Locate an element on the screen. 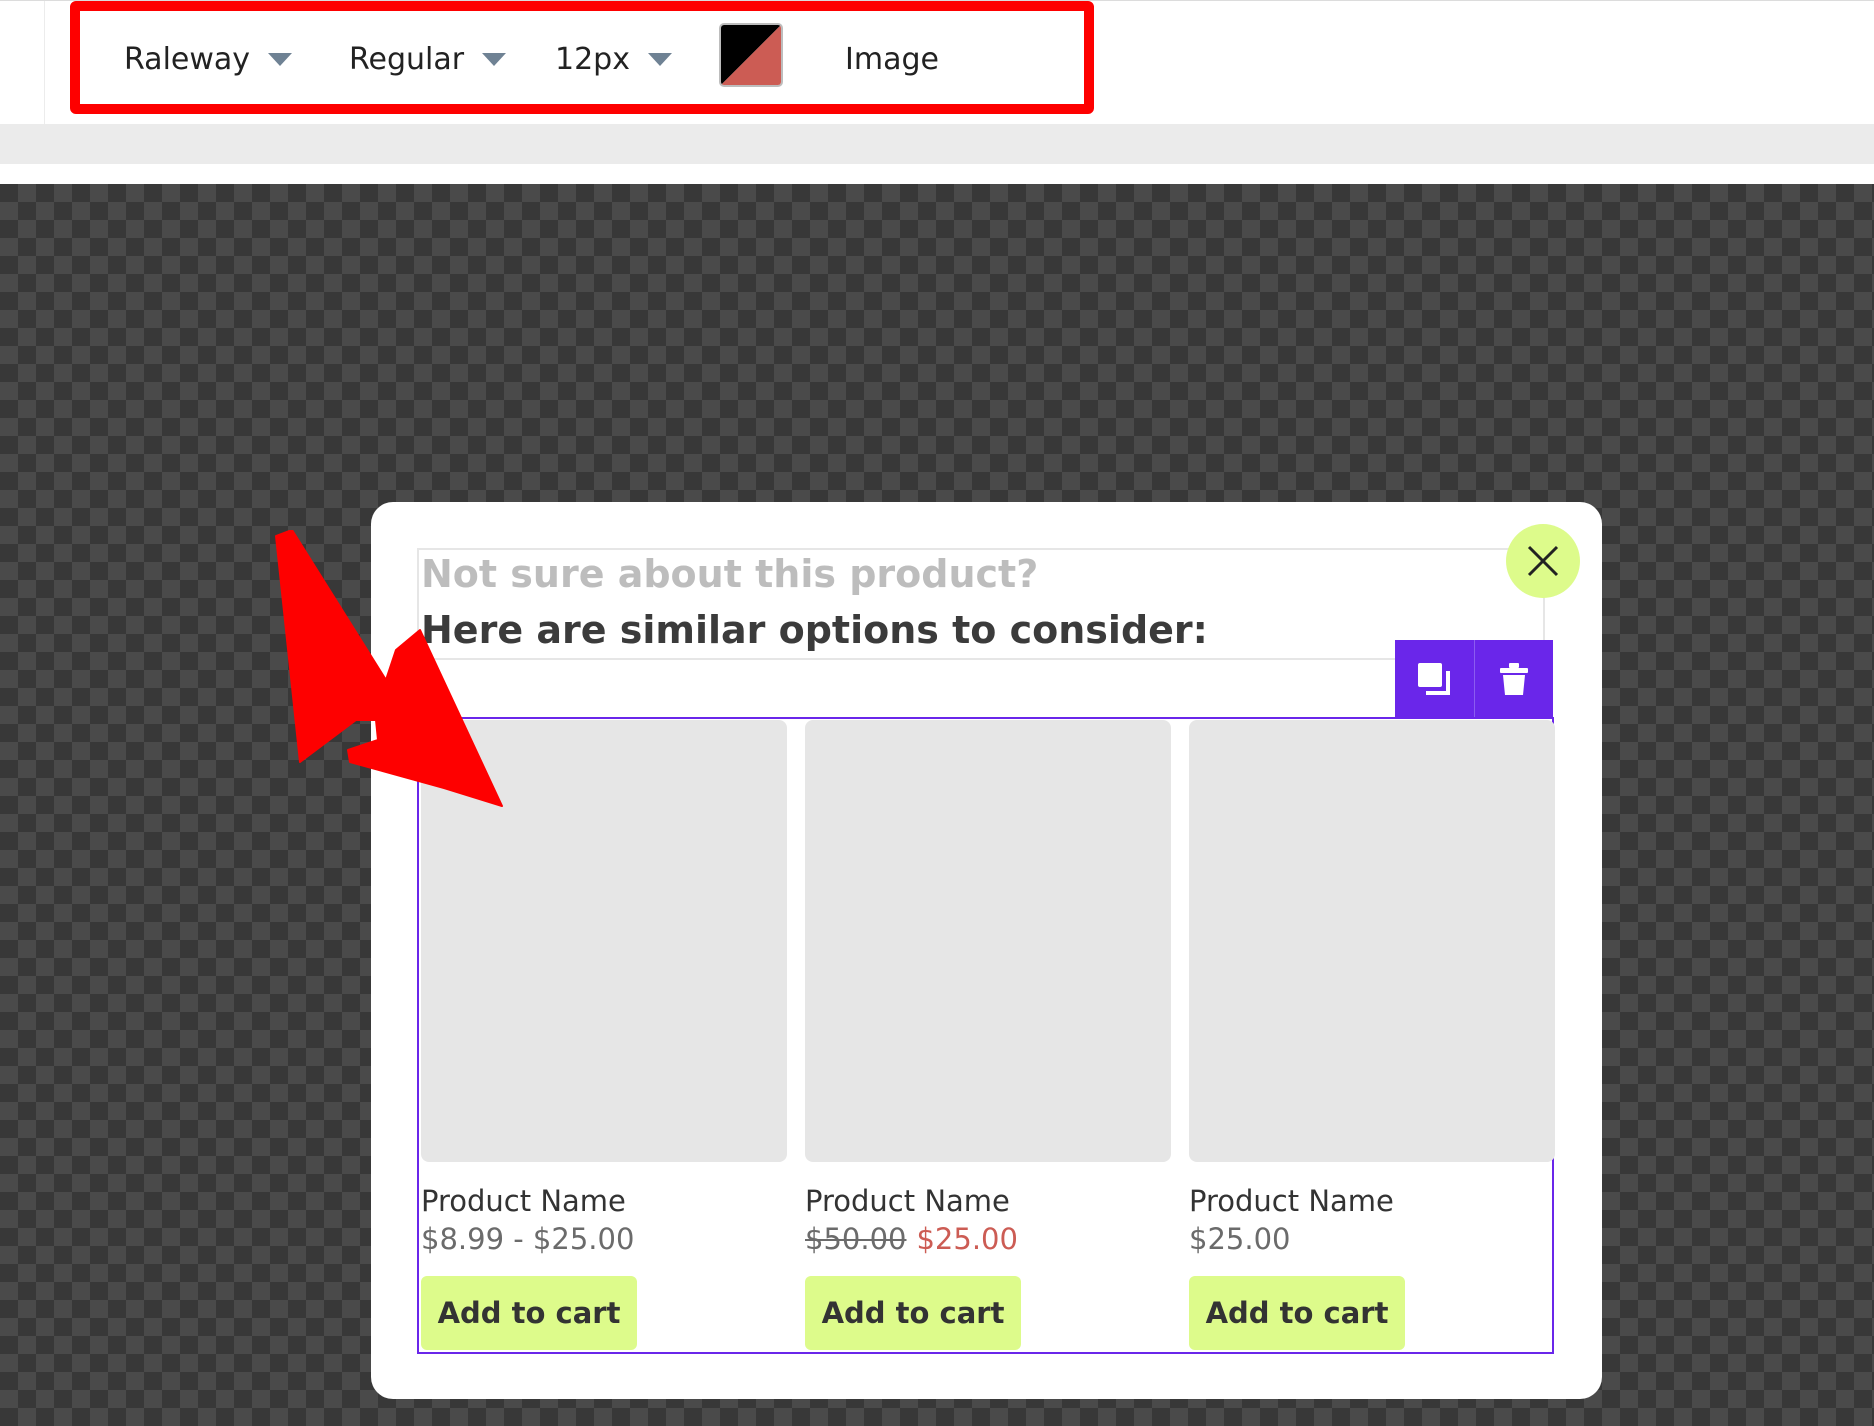 Image resolution: width=1874 pixels, height=1426 pixels. toolbar-strip is located at coordinates (937, 144).